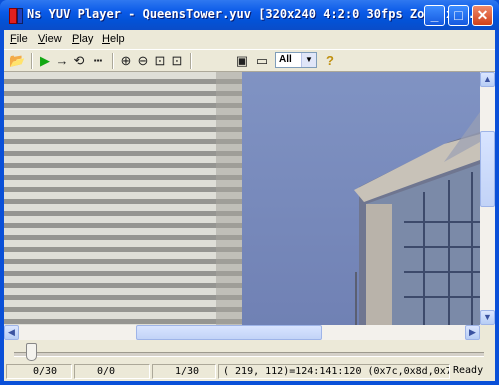 The image size is (499, 385). Describe the element at coordinates (242, 61) in the screenshot. I see `fullscreen-icon: ▣` at that location.